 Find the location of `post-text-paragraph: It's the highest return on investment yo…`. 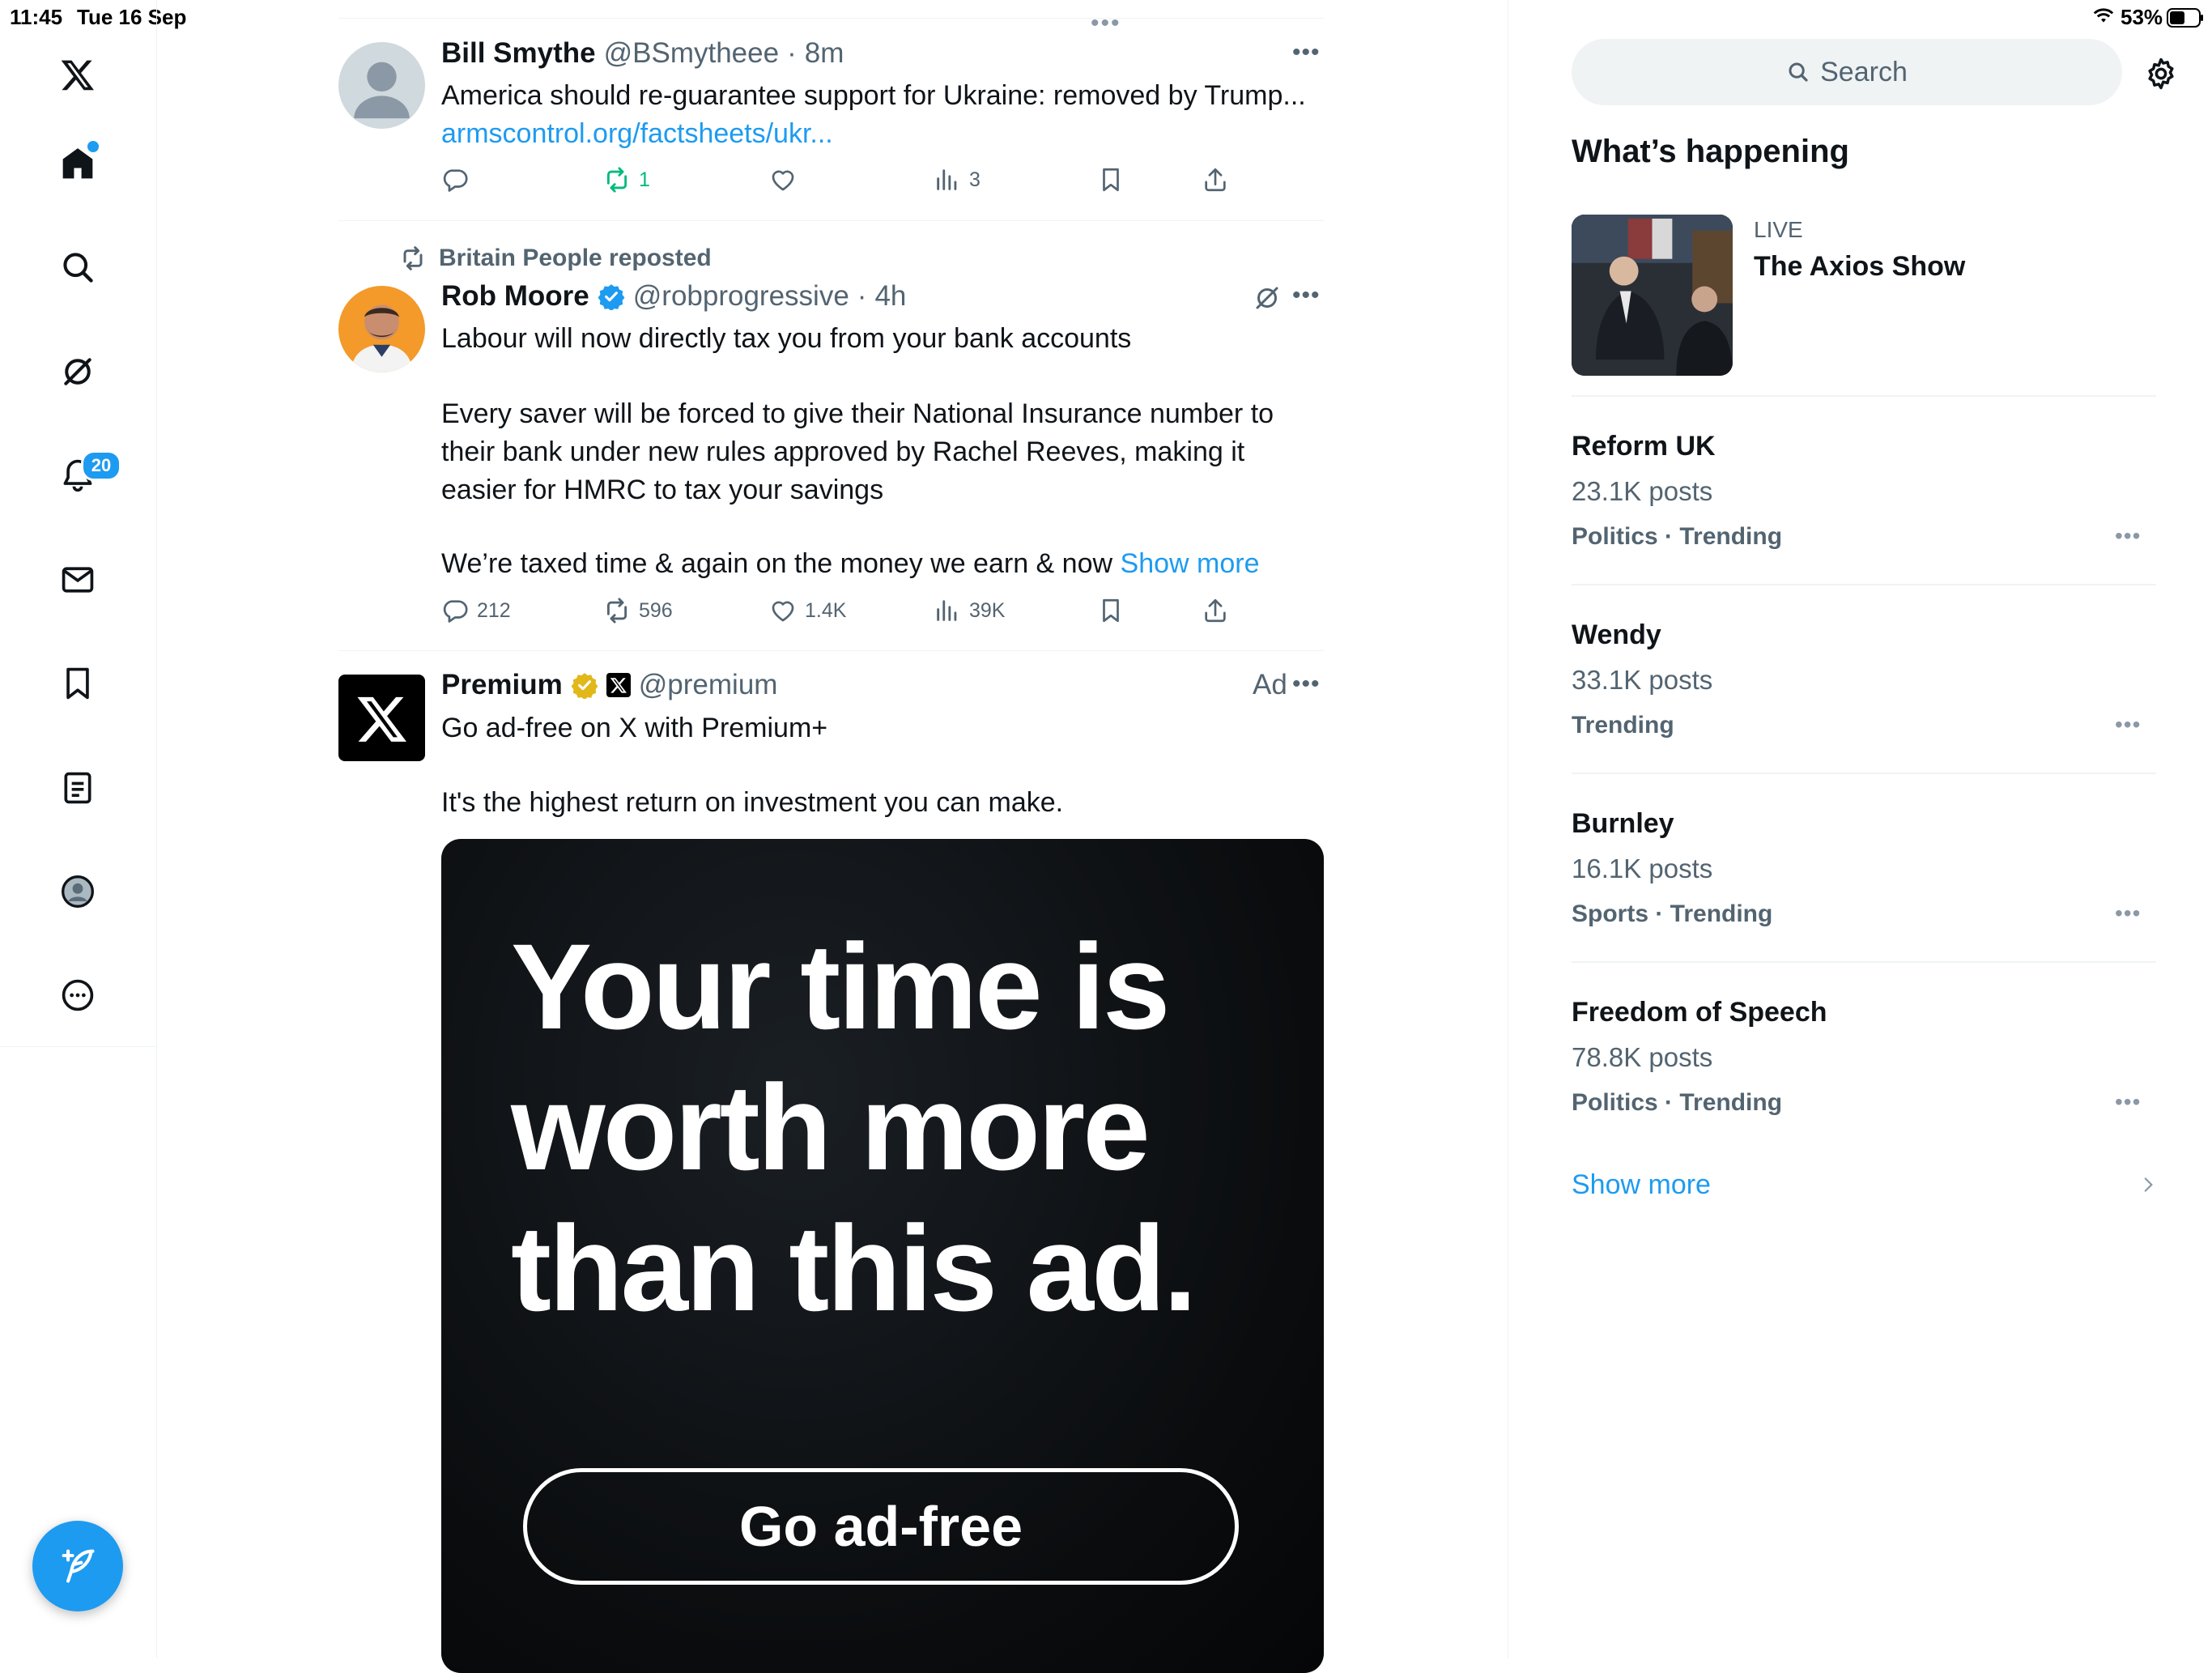

post-text-paragraph: It's the highest return on investment yo… is located at coordinates (753, 802).